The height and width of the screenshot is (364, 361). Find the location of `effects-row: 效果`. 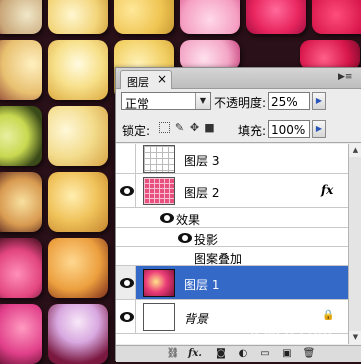

effects-row: 效果 is located at coordinates (232, 218).